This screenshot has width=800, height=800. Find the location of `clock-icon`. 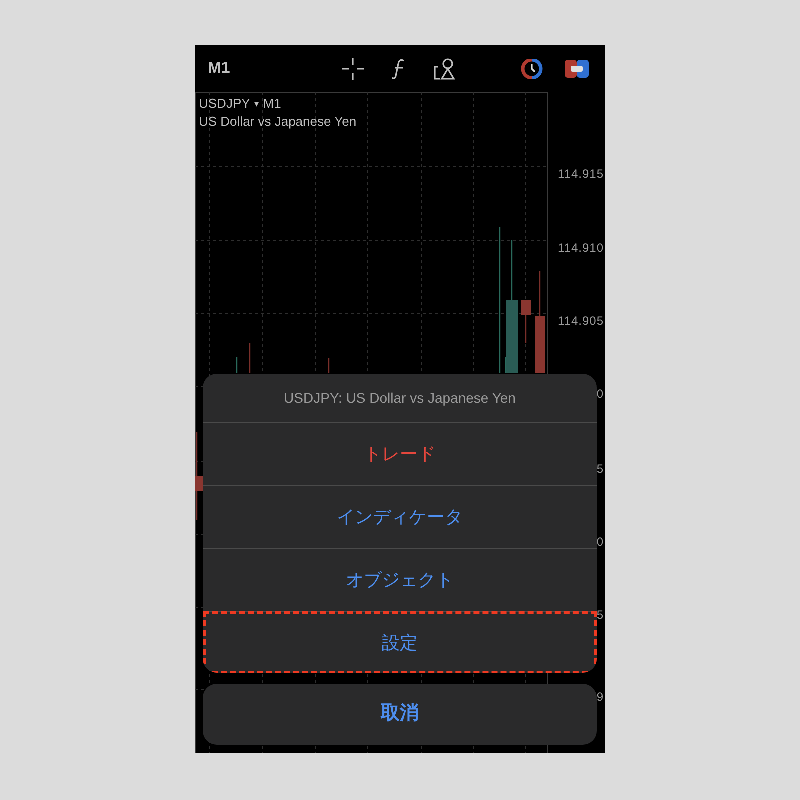

clock-icon is located at coordinates (532, 69).